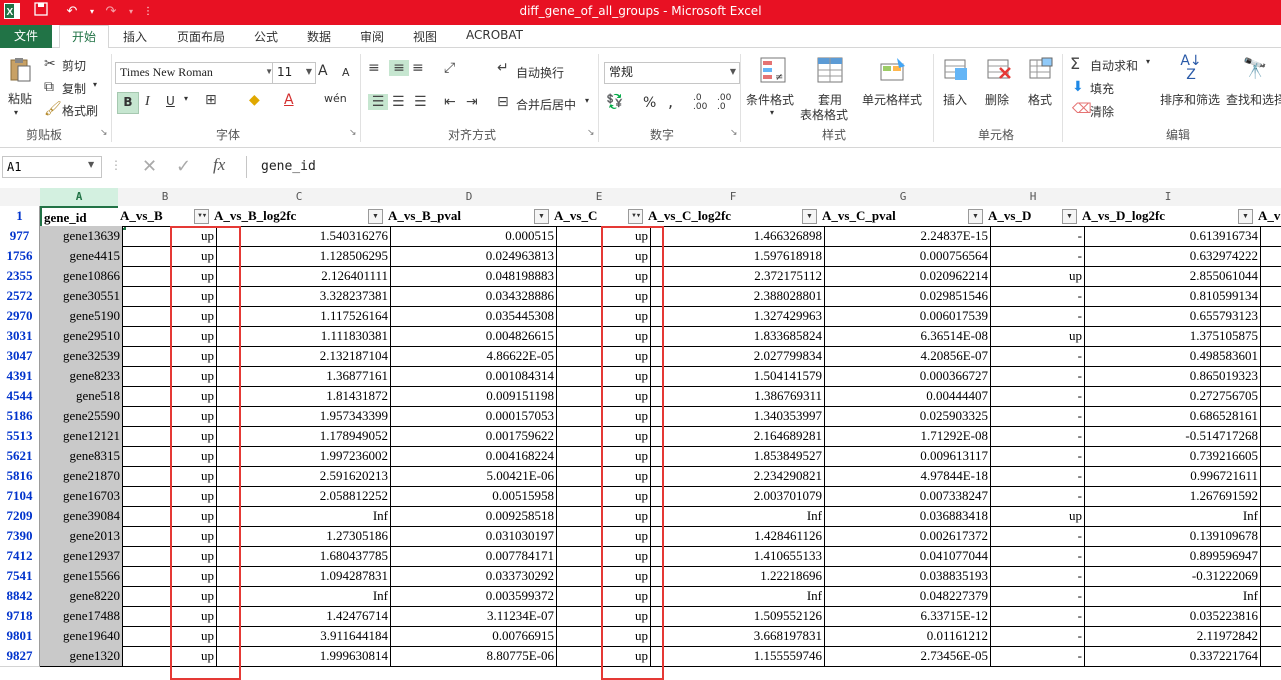 The height and width of the screenshot is (680, 1281). I want to click on fill-color-icon: ◆, so click(254, 100).